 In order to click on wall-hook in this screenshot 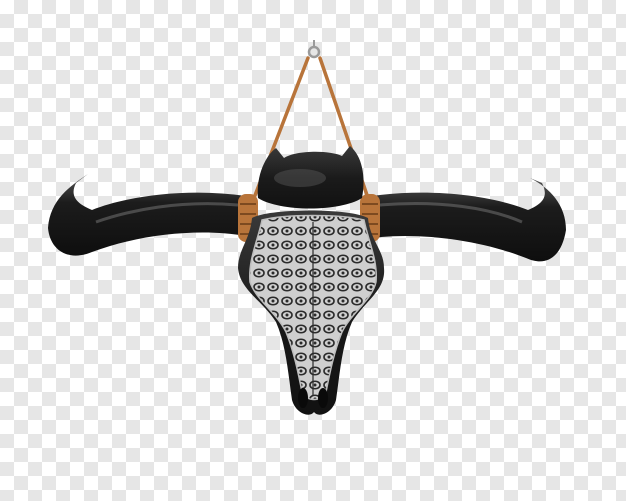, I will do `click(314, 49)`.